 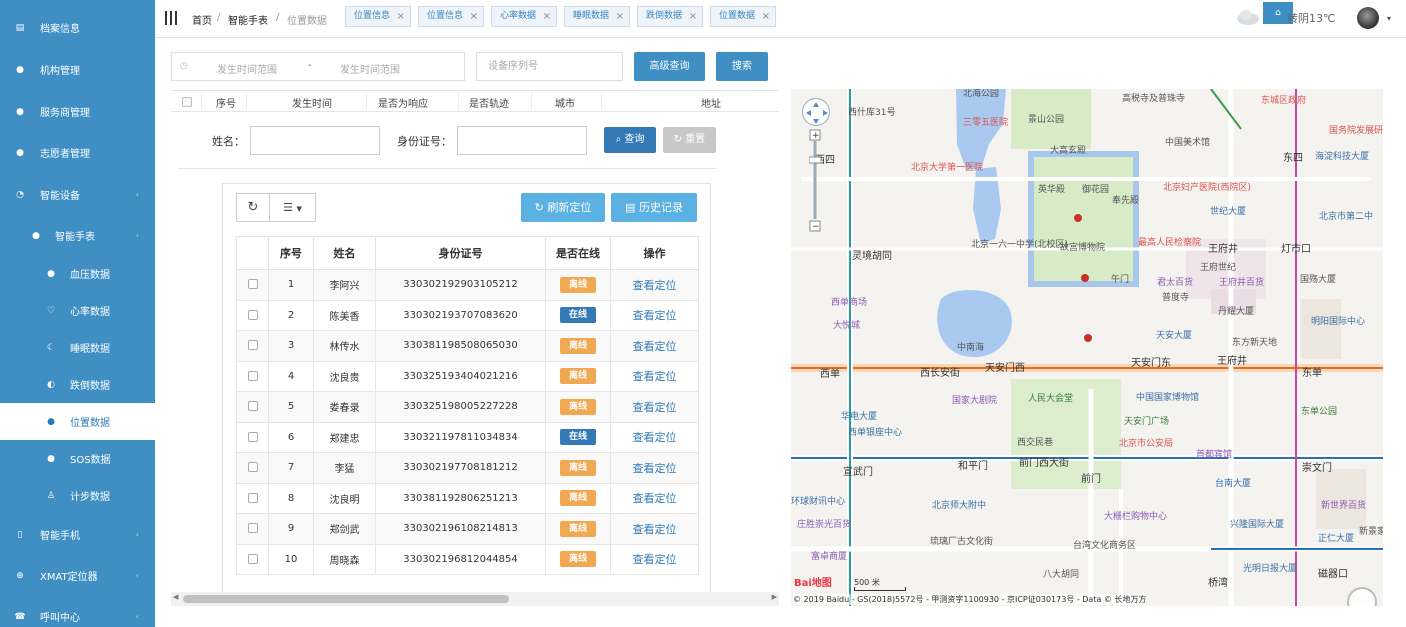 What do you see at coordinates (291, 253) in the screenshot?
I see `column-header: 序号` at bounding box center [291, 253].